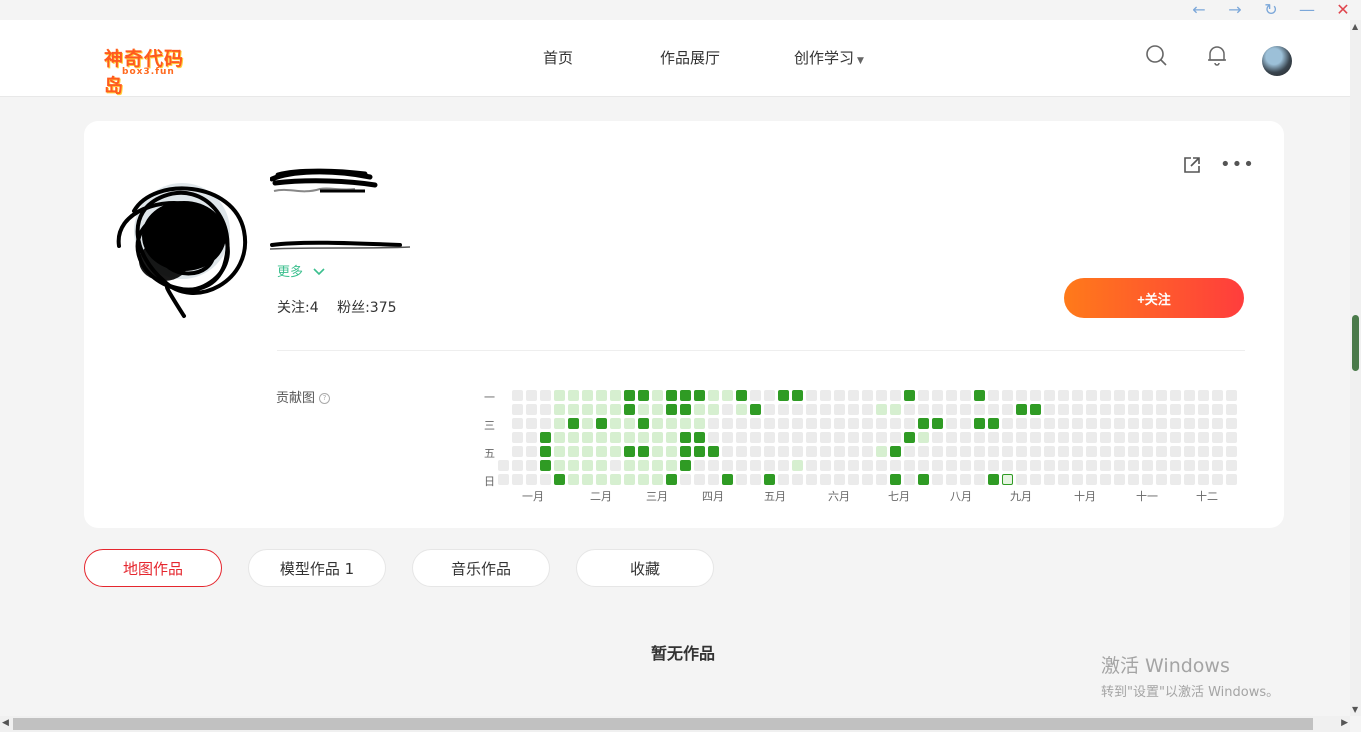  I want to click on nav-home: 首页, so click(558, 57).